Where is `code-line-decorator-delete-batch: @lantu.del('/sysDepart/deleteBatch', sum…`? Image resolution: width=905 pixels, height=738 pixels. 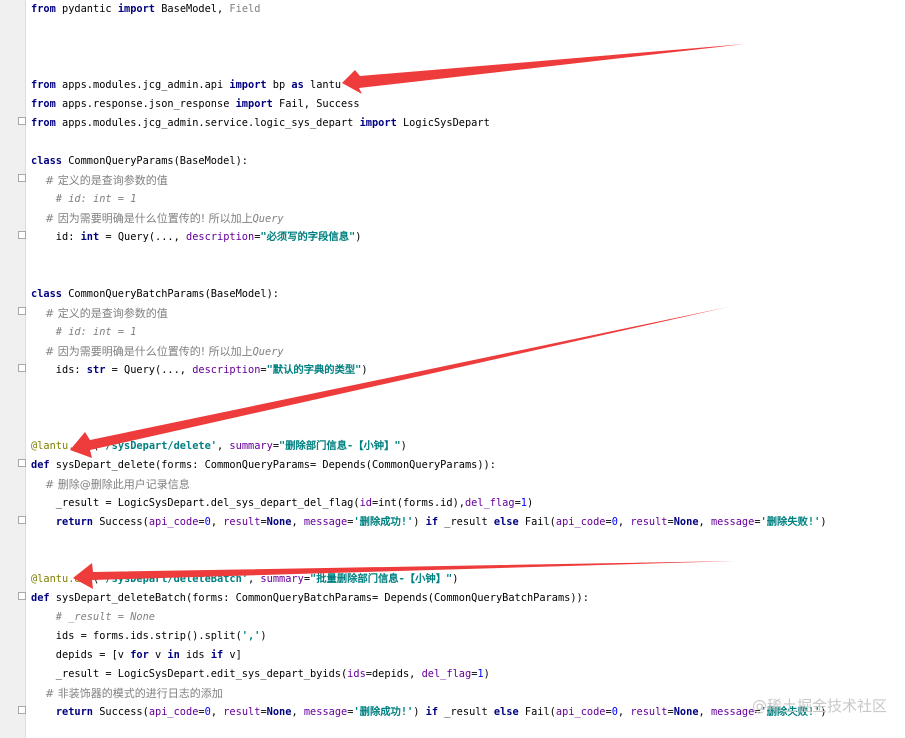 code-line-decorator-delete-batch: @lantu.del('/sysDepart/deleteBatch', sum… is located at coordinates (245, 579).